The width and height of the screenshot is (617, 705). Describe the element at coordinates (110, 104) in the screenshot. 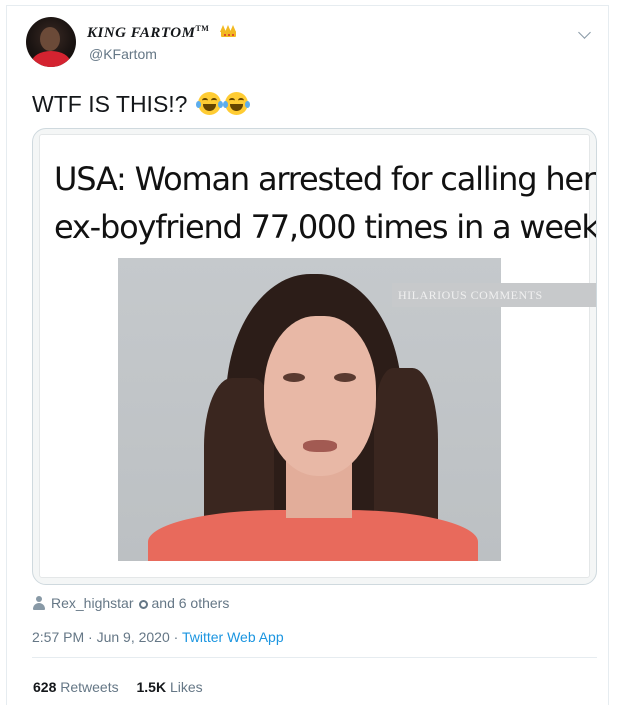

I see `tweet-text-content: WTF IS THIS!?` at that location.